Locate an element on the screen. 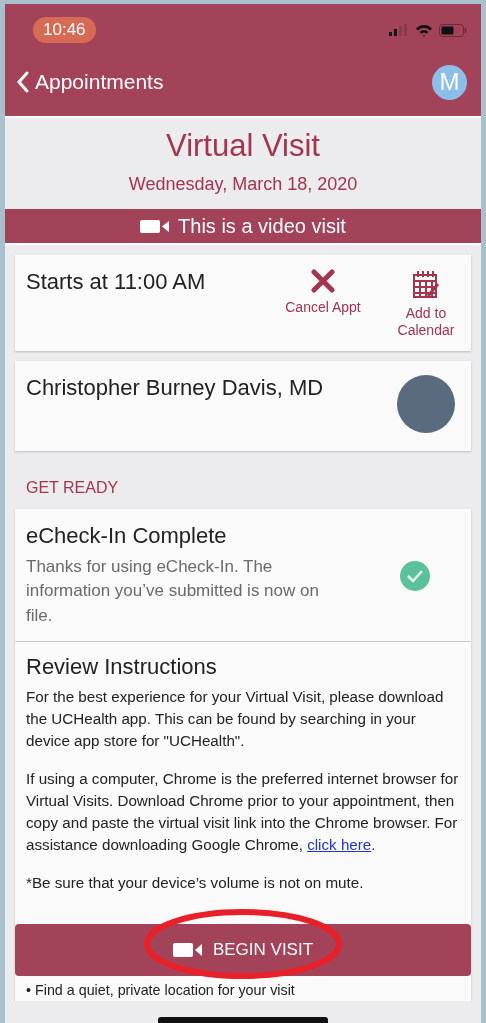 This screenshot has width=486, height=1023. signal-icon is located at coordinates (399, 30).